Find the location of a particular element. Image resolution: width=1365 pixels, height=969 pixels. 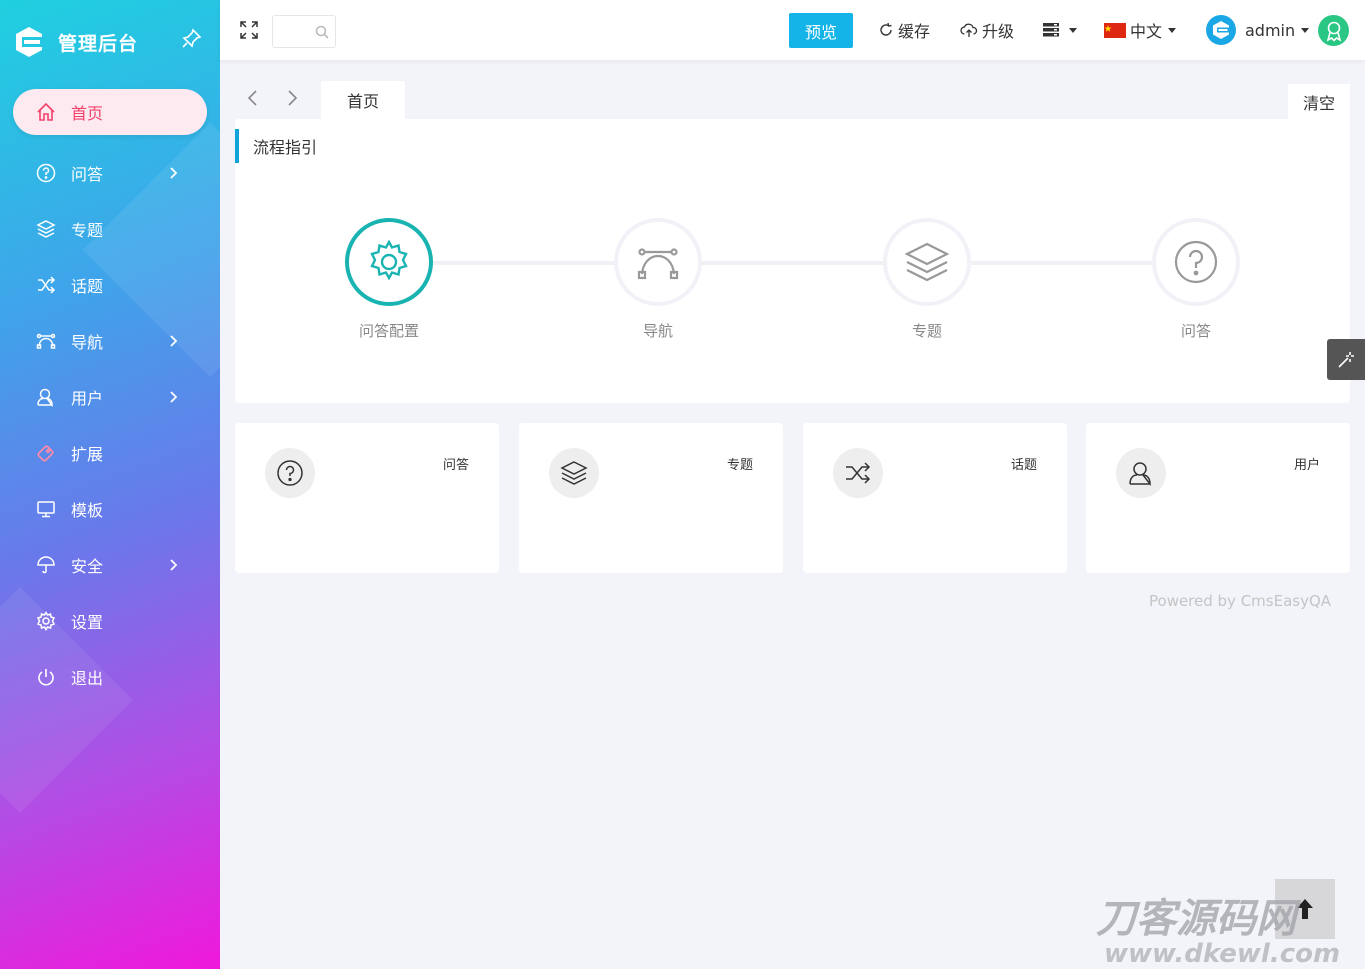

sidebar-item-logout: 退出 is located at coordinates (110, 677).